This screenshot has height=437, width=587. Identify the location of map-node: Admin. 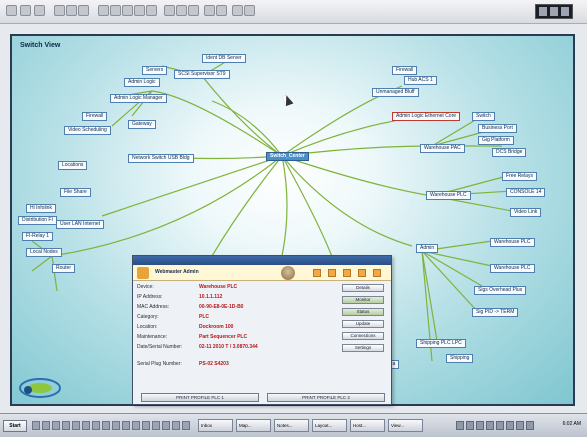
(427, 248).